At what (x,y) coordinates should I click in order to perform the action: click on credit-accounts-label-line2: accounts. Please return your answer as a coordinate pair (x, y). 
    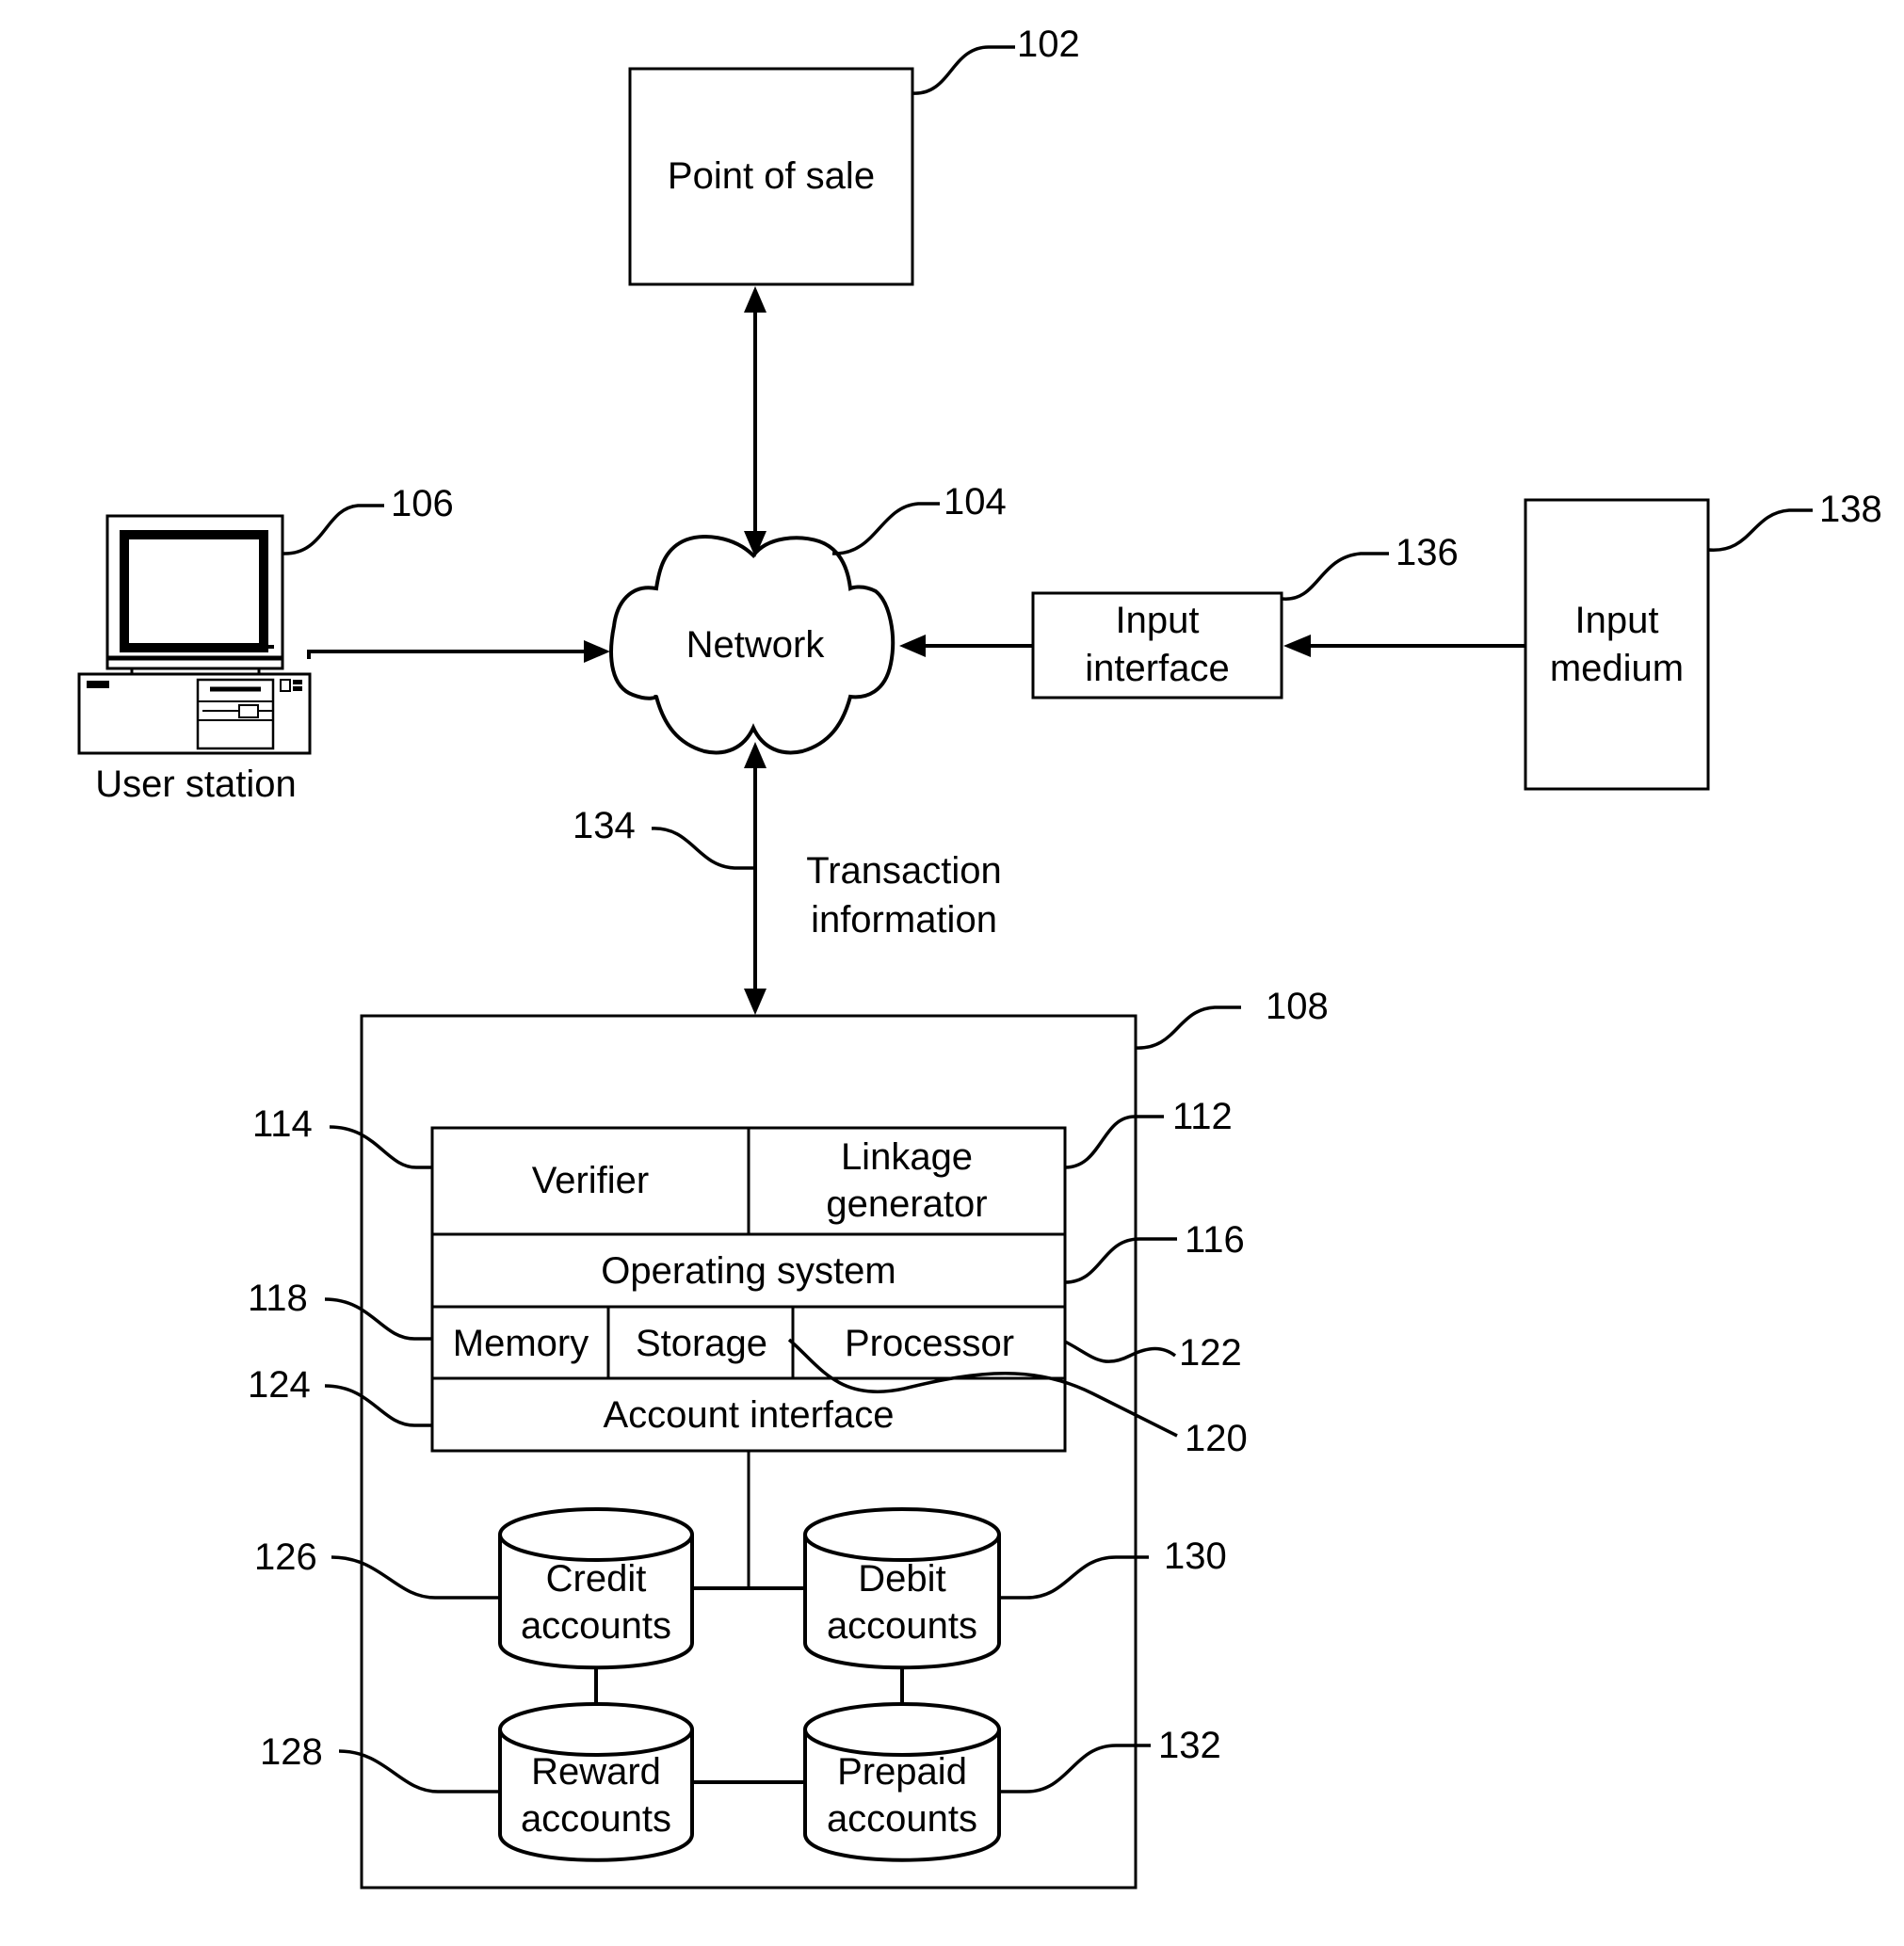
    Looking at the image, I should click on (596, 1626).